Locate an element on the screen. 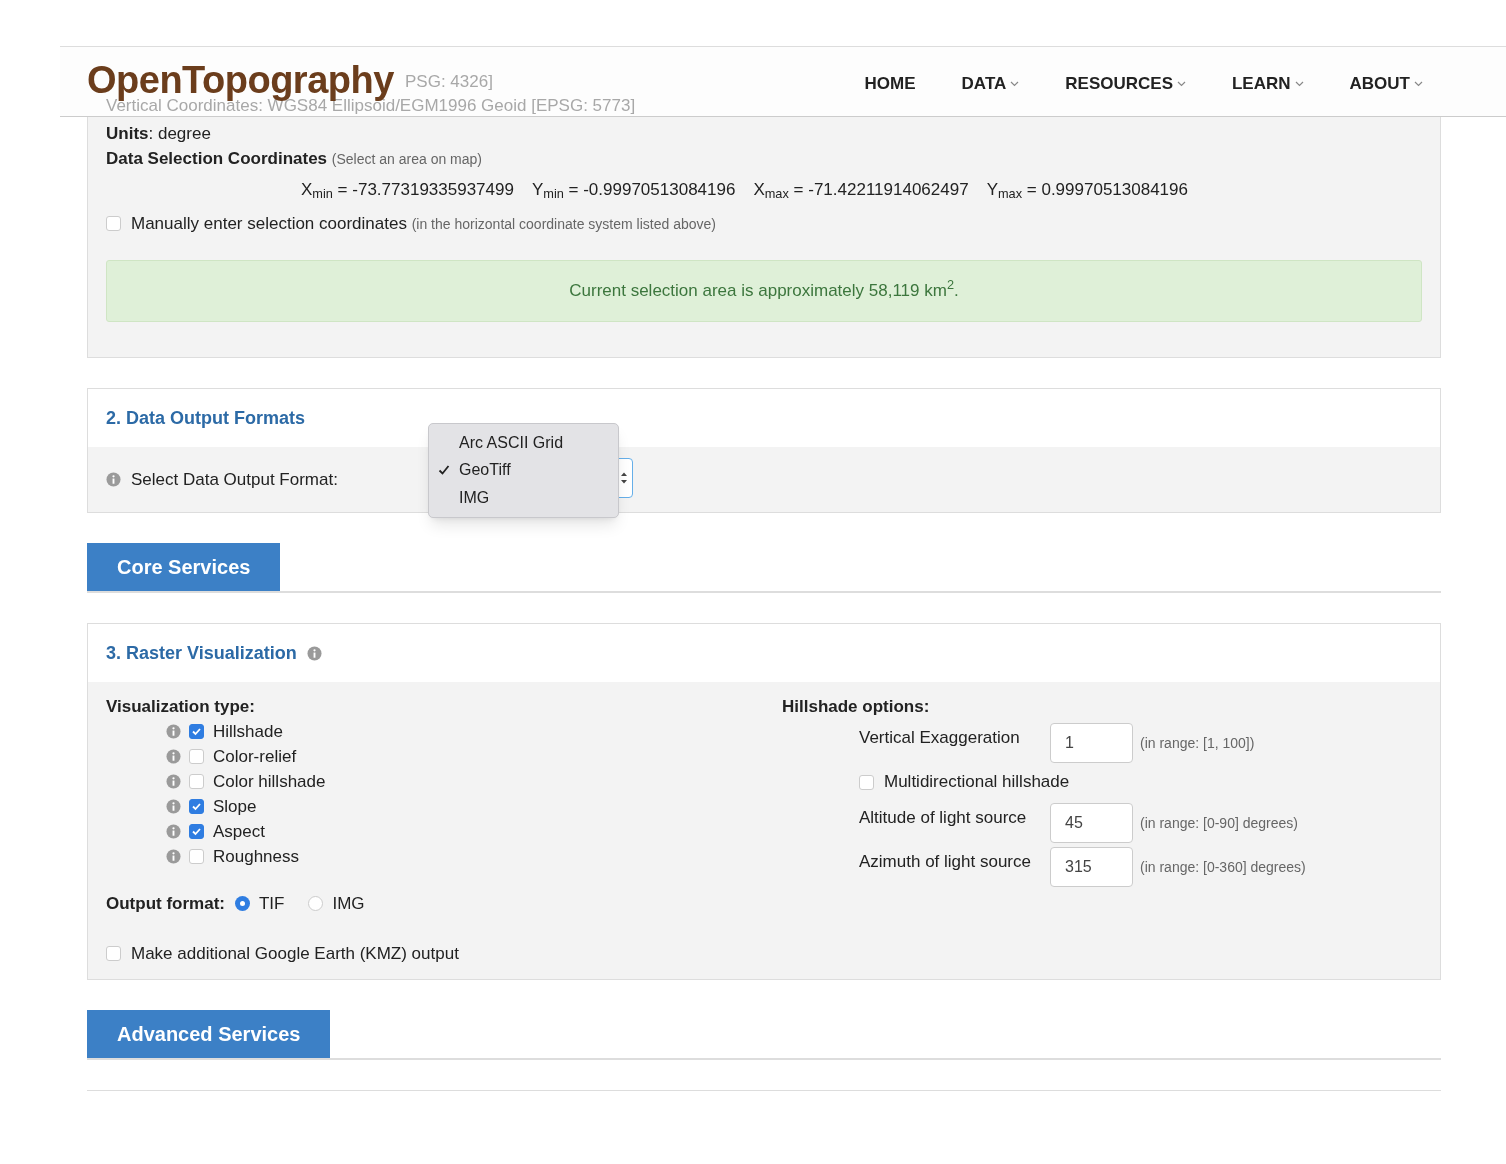 The width and height of the screenshot is (1506, 1164). input-field: 1 is located at coordinates (1091, 743).